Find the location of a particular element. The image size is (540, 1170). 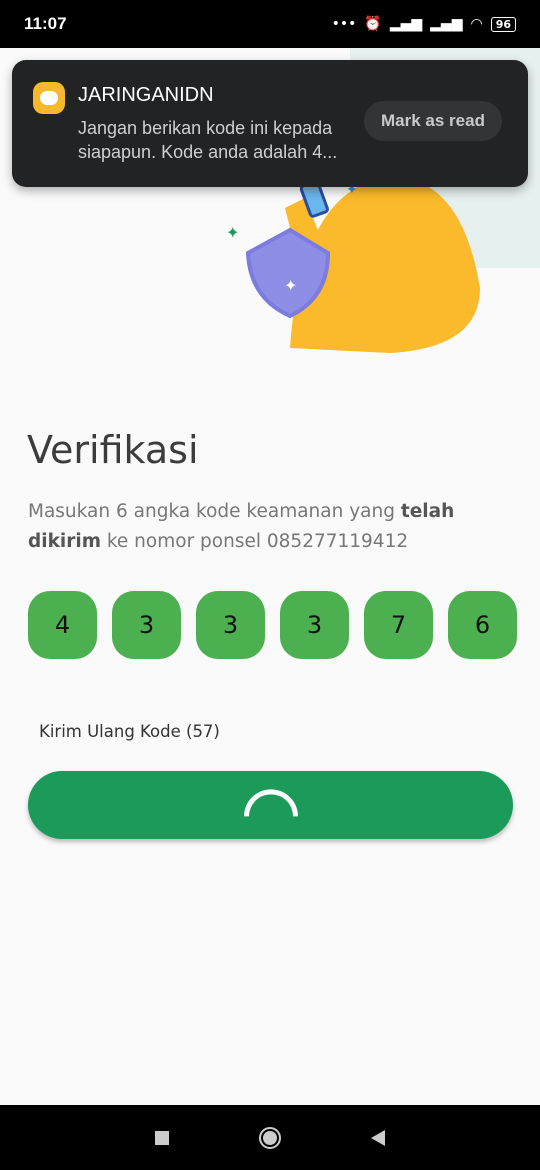

more-icon: ••• is located at coordinates (344, 24).